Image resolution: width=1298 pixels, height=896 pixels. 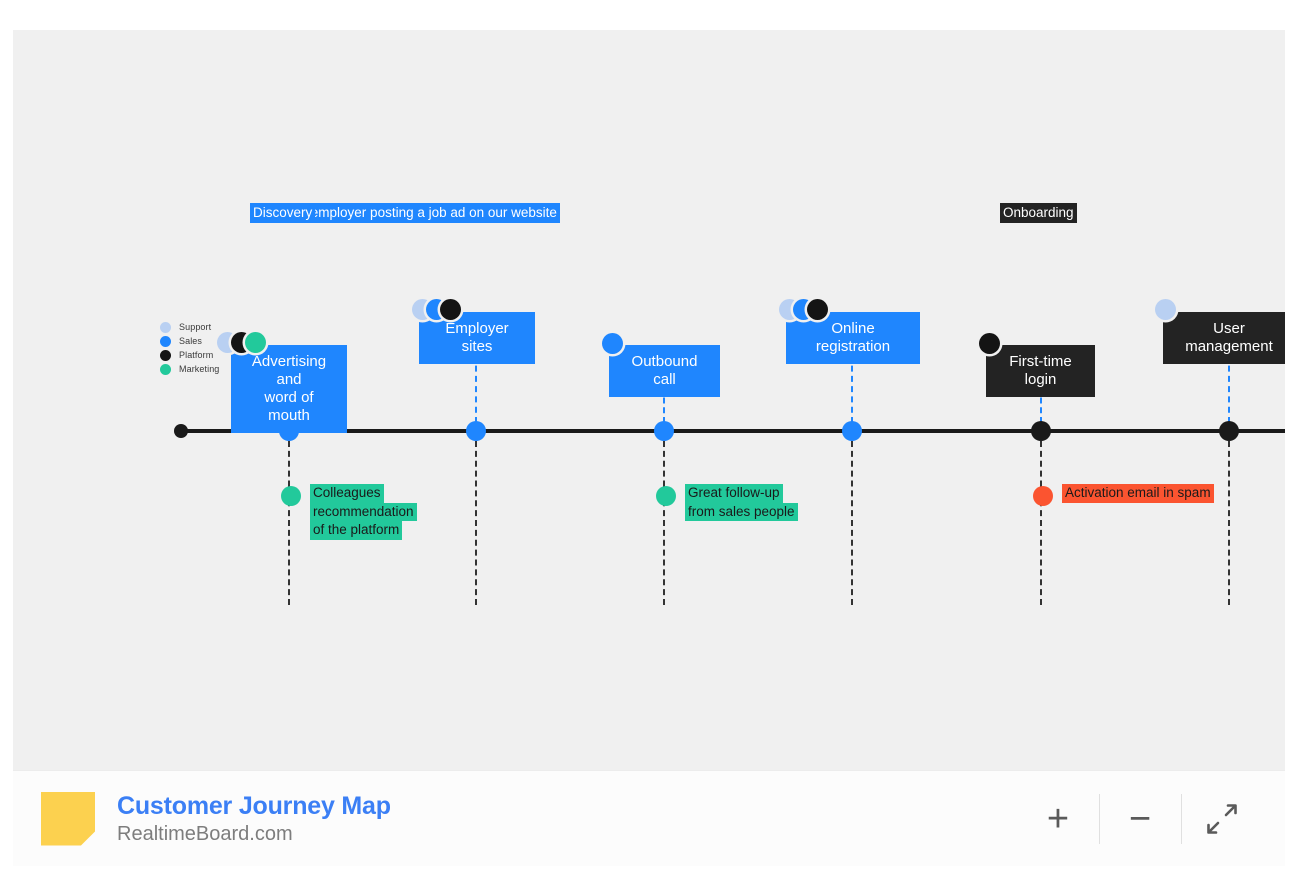 I want to click on board-branding: Customer Journey Map RealtimeBoard.com, so click(x=202, y=819).